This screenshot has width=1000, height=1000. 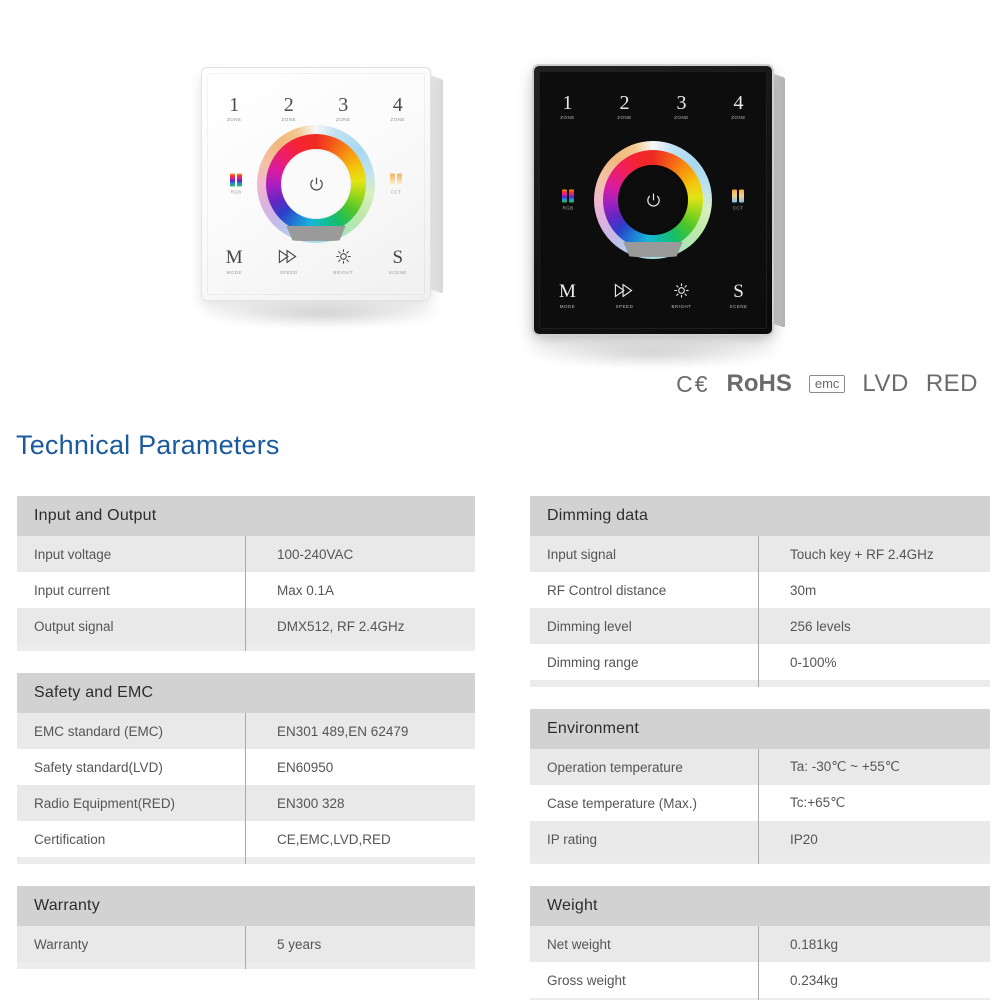 What do you see at coordinates (615, 767) in the screenshot?
I see `spec-row-key: Operation temperature` at bounding box center [615, 767].